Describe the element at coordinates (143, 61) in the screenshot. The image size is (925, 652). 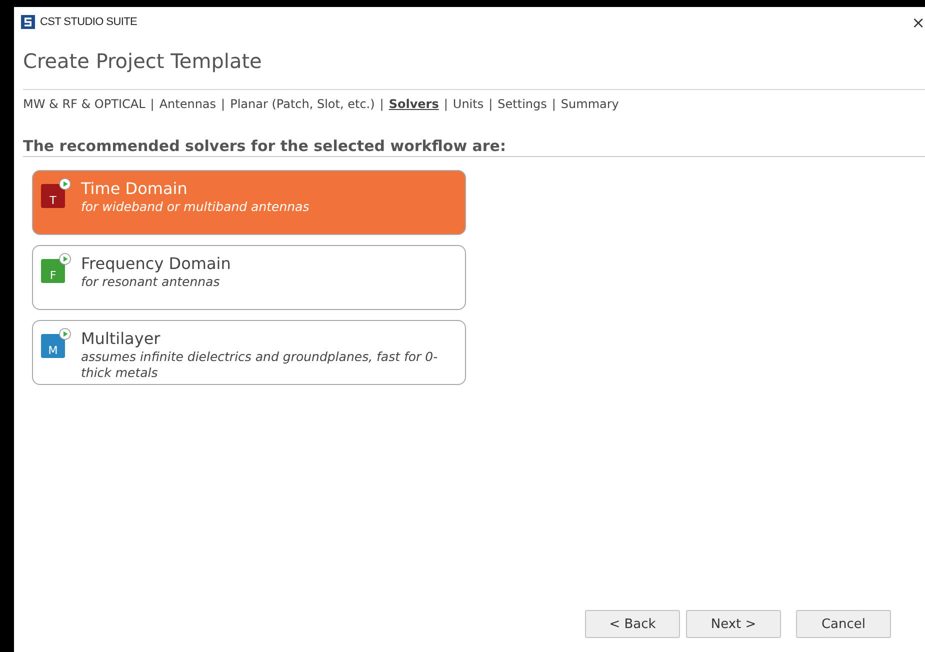
I see `page-heading: Create Project Template` at that location.